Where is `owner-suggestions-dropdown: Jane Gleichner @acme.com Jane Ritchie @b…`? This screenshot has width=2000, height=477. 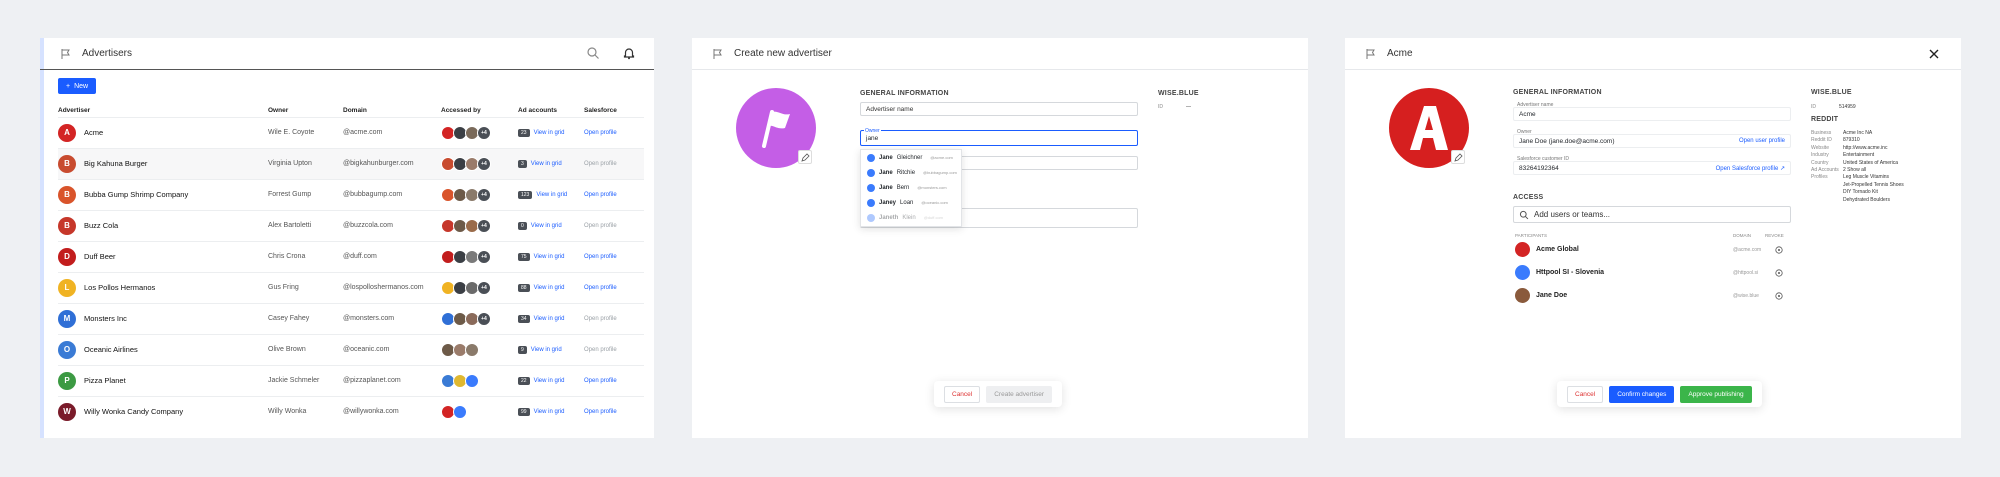
owner-suggestions-dropdown: Jane Gleichner @acme.com Jane Ritchie @b… is located at coordinates (911, 188).